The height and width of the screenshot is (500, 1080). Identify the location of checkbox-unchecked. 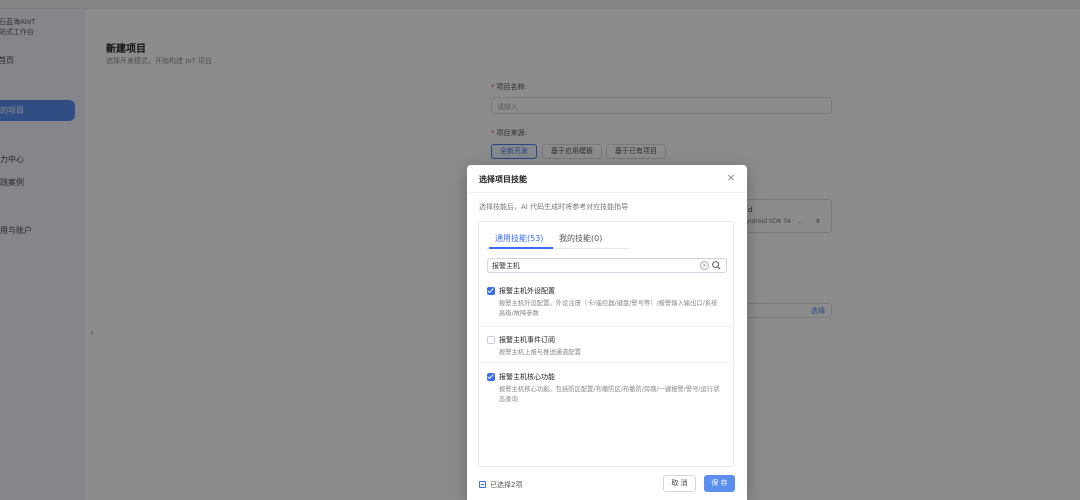
(491, 340).